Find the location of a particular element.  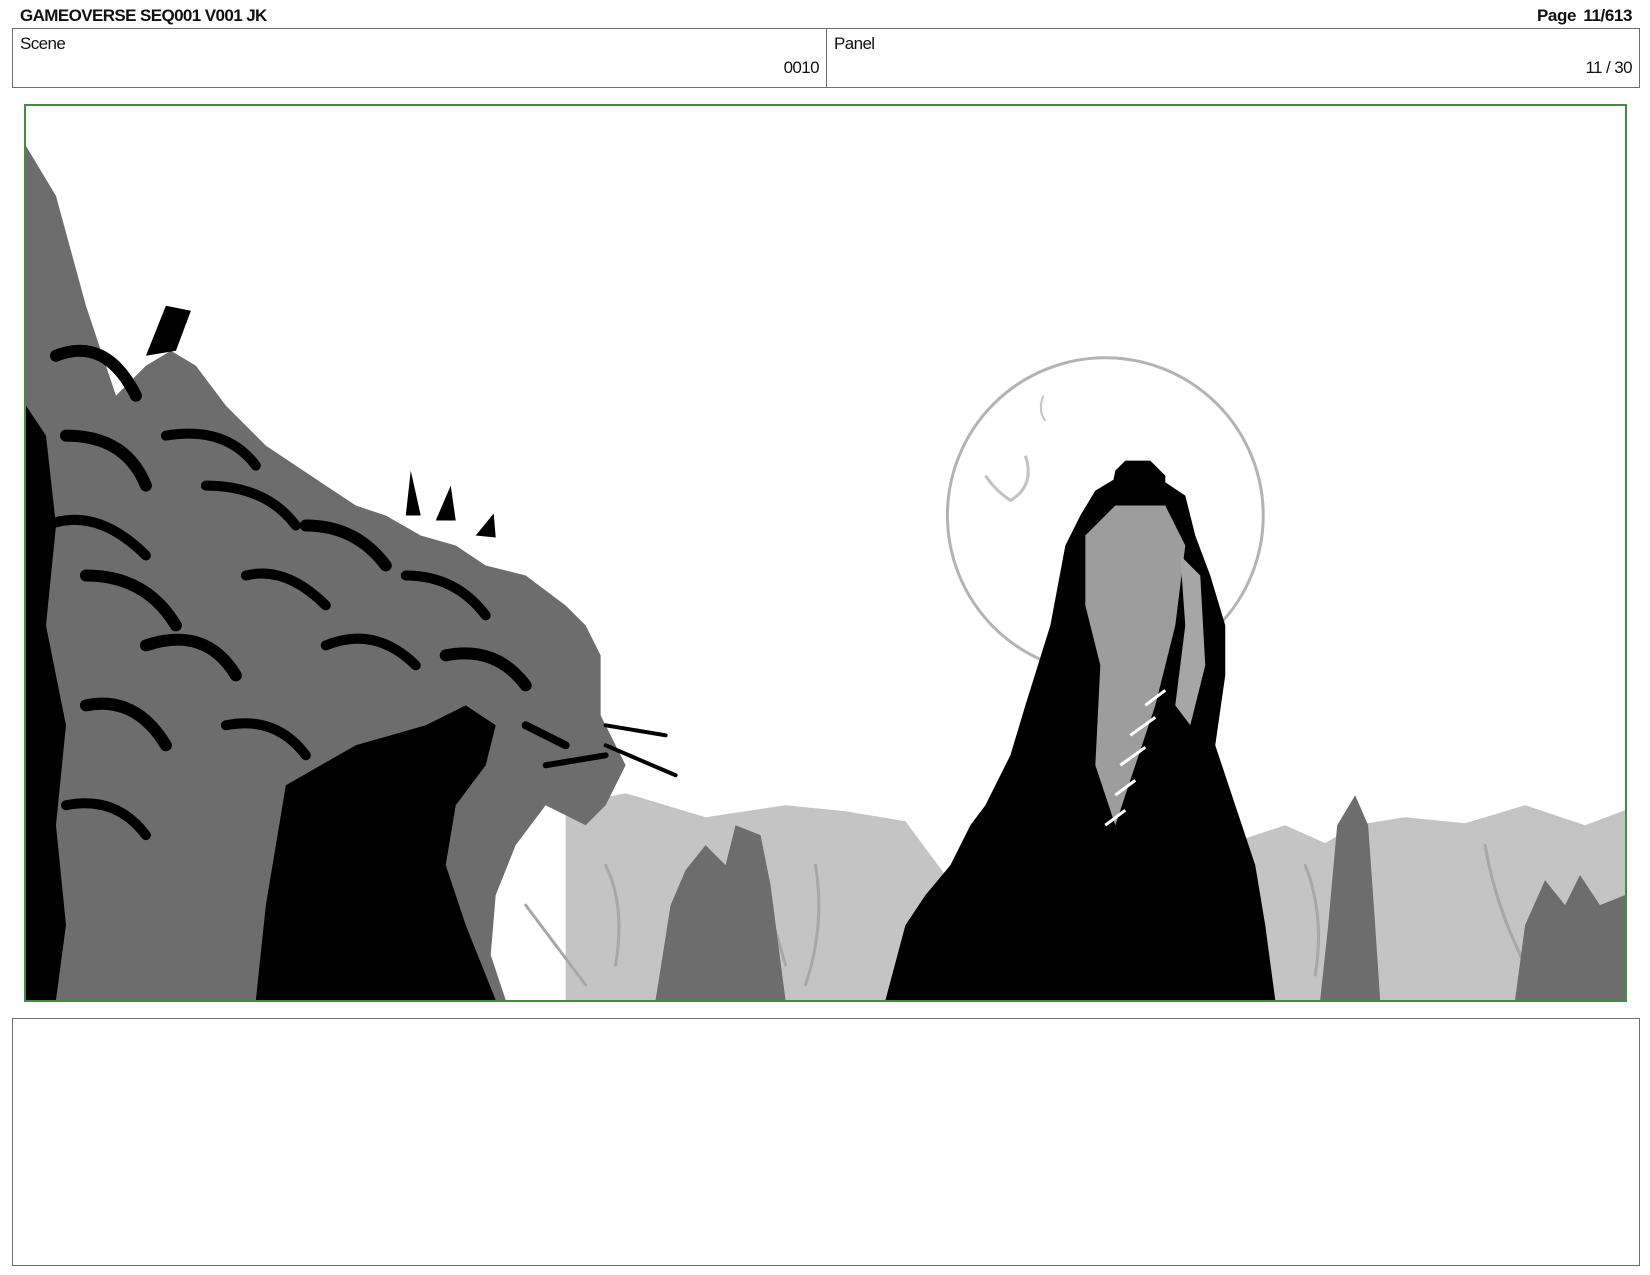

document-title: GAMEOVERSE SEQ001 V001 JK is located at coordinates (143, 15).